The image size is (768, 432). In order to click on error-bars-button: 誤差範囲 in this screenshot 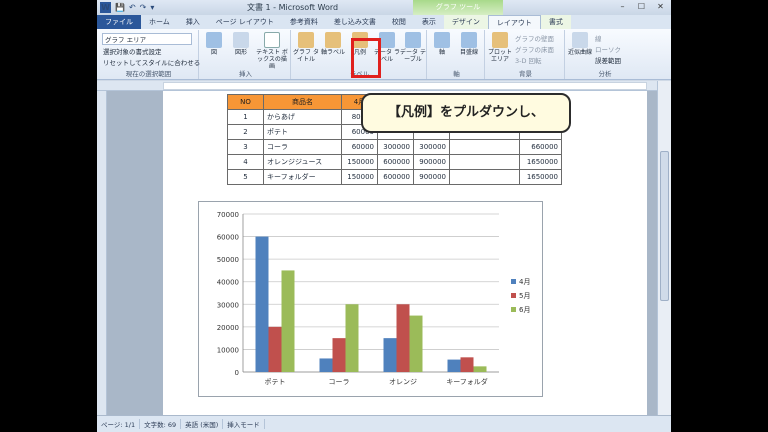, I will do `click(608, 60)`.